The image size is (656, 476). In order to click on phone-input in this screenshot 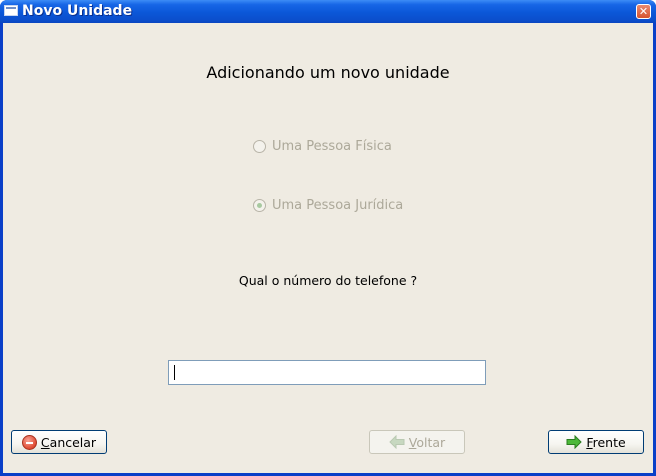, I will do `click(327, 372)`.